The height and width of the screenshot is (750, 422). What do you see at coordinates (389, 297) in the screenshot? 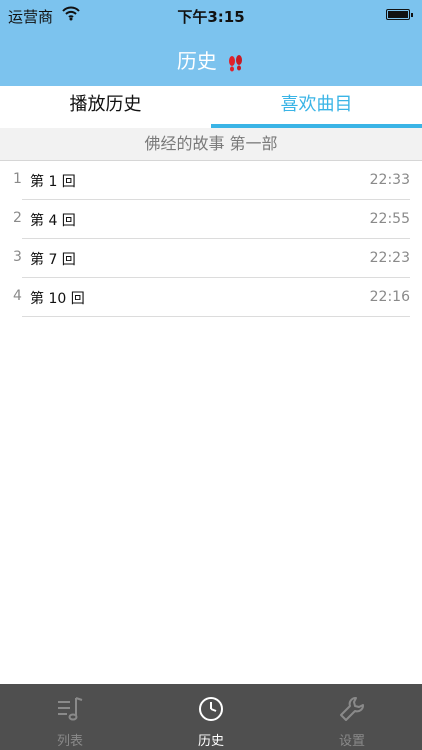
I see `item-duration: 22:16` at bounding box center [389, 297].